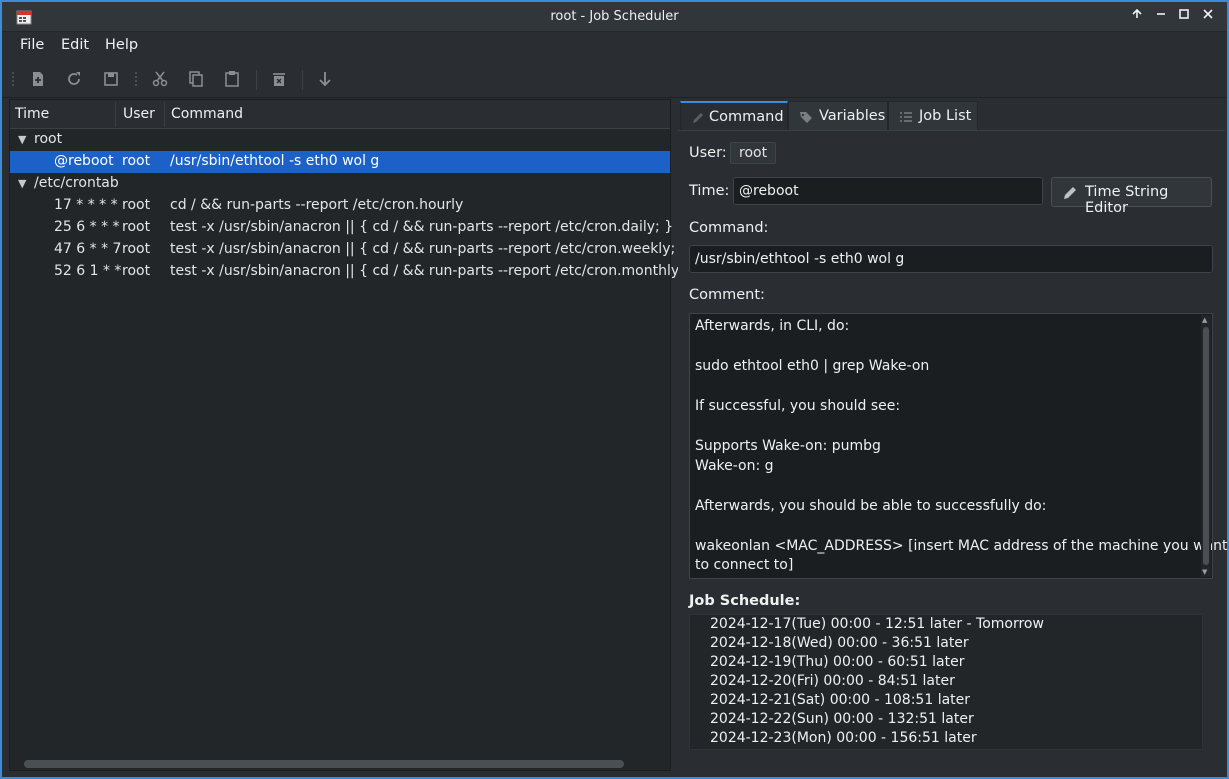 Image resolution: width=1229 pixels, height=779 pixels. Describe the element at coordinates (708, 153) in the screenshot. I see `user-label: User:` at that location.